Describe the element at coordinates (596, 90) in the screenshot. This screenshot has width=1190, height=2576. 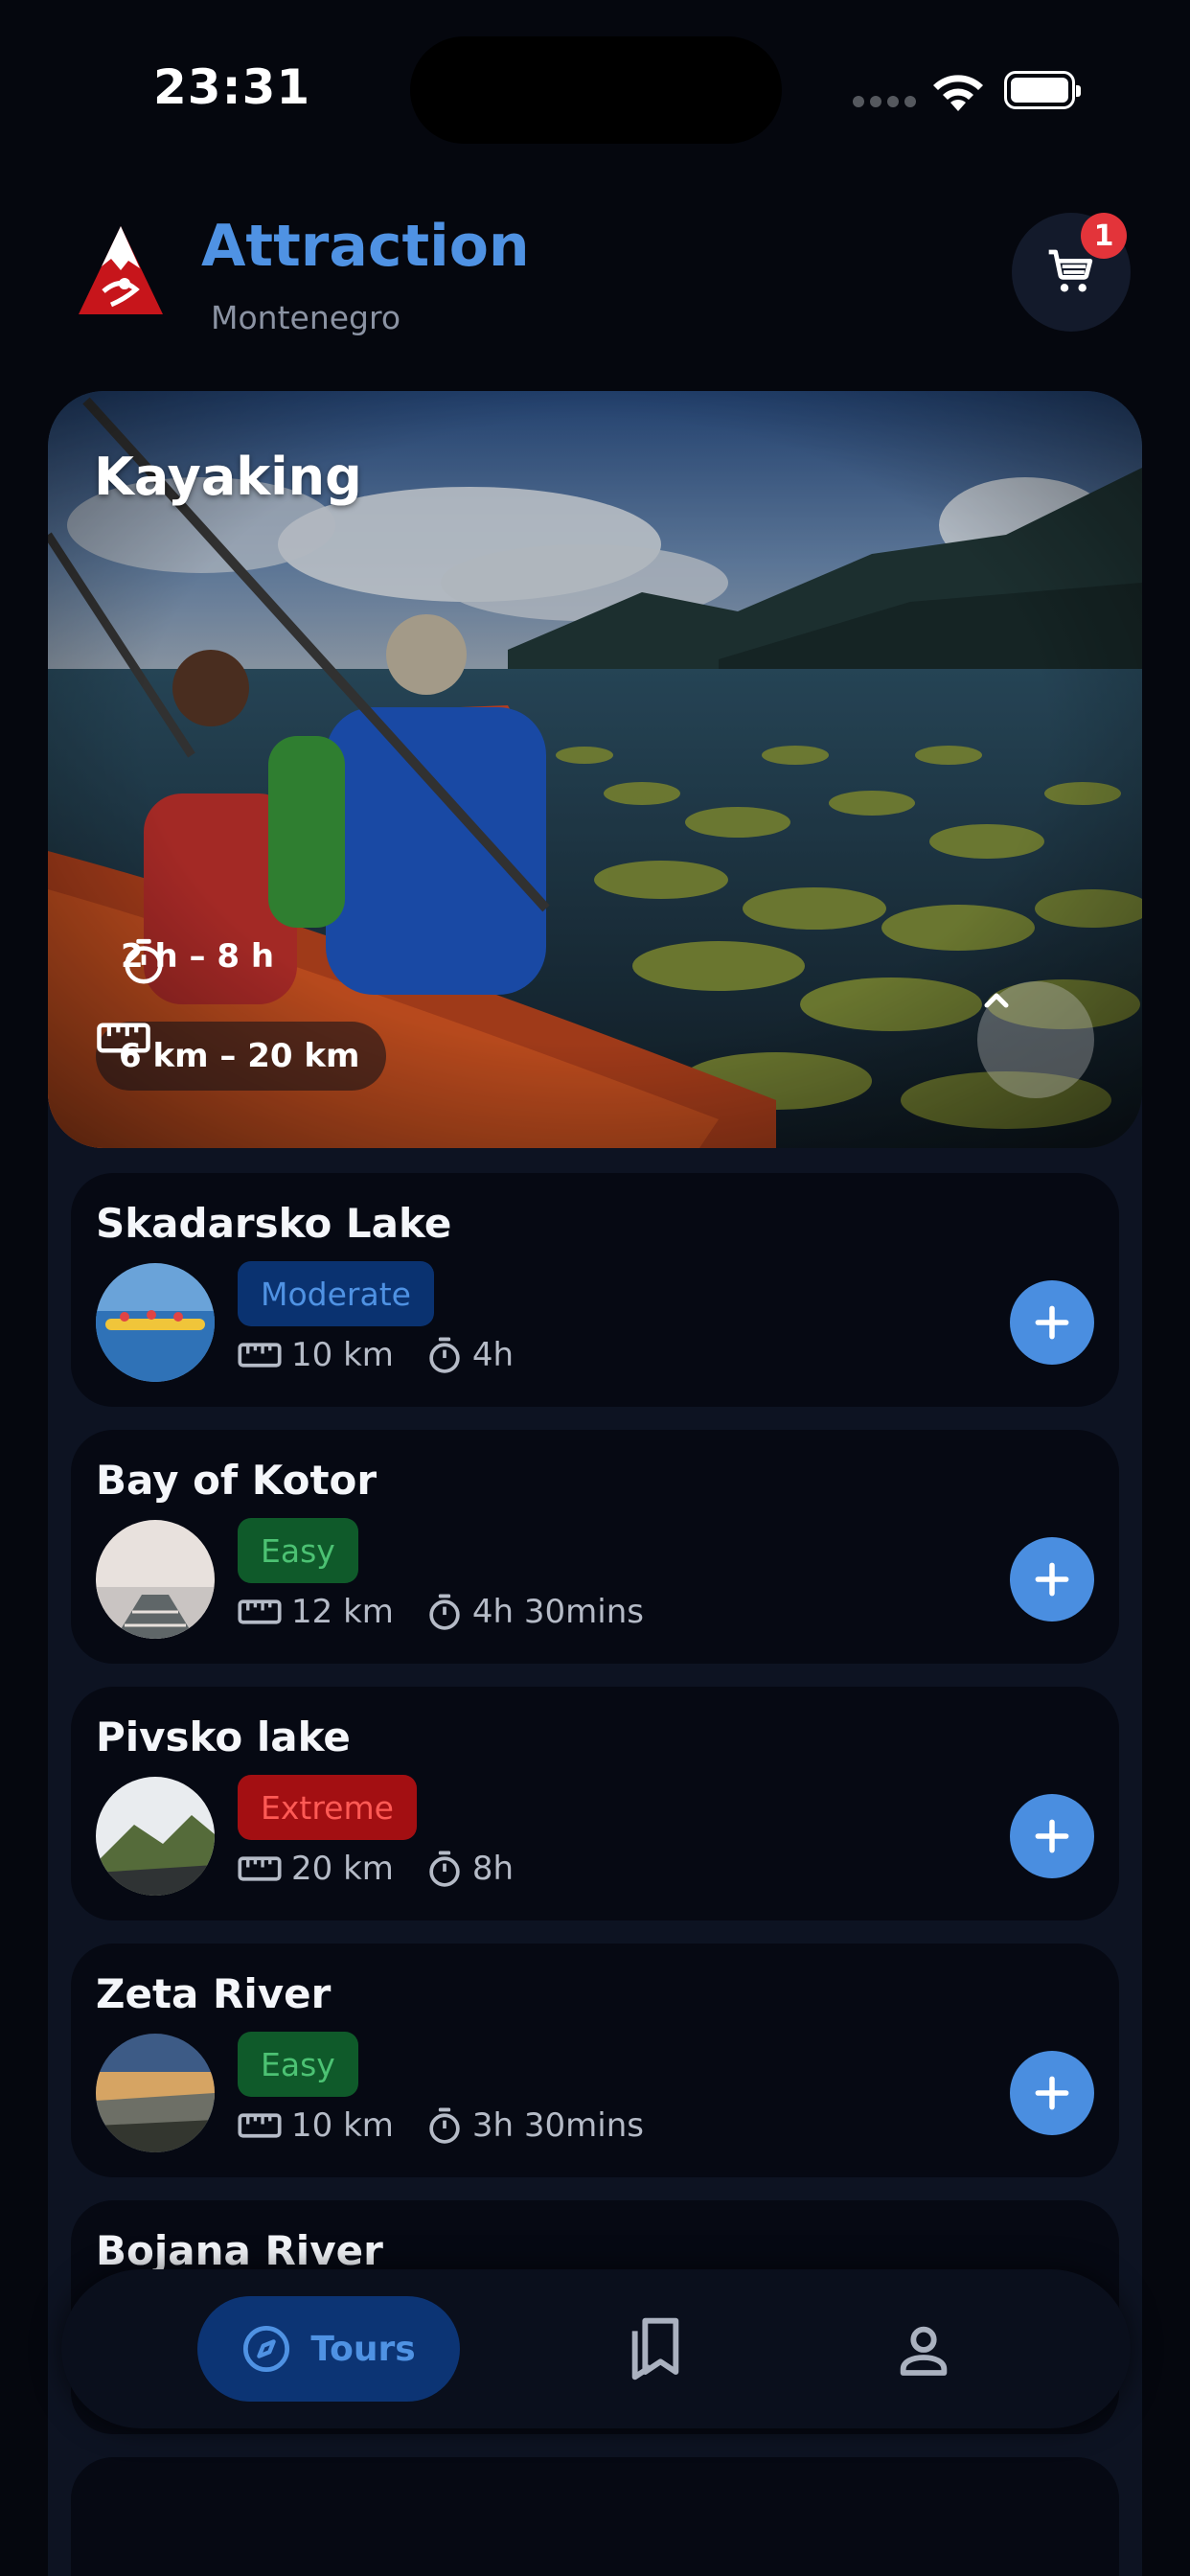
I see `dynamic-island` at that location.